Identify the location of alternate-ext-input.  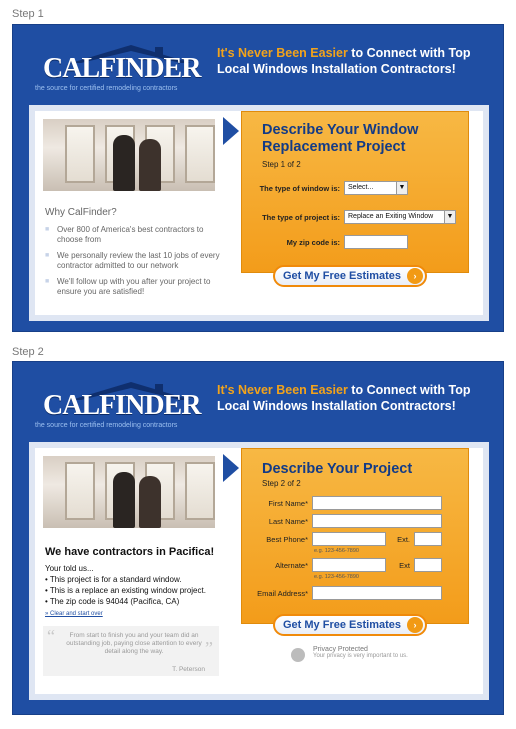
(428, 565).